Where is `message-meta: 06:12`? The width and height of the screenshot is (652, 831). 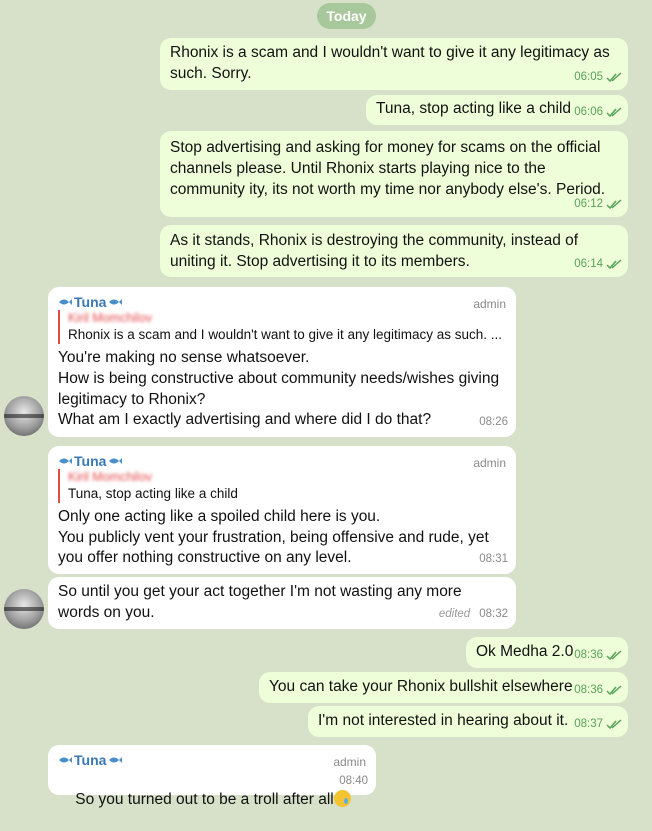 message-meta: 06:12 is located at coordinates (598, 204).